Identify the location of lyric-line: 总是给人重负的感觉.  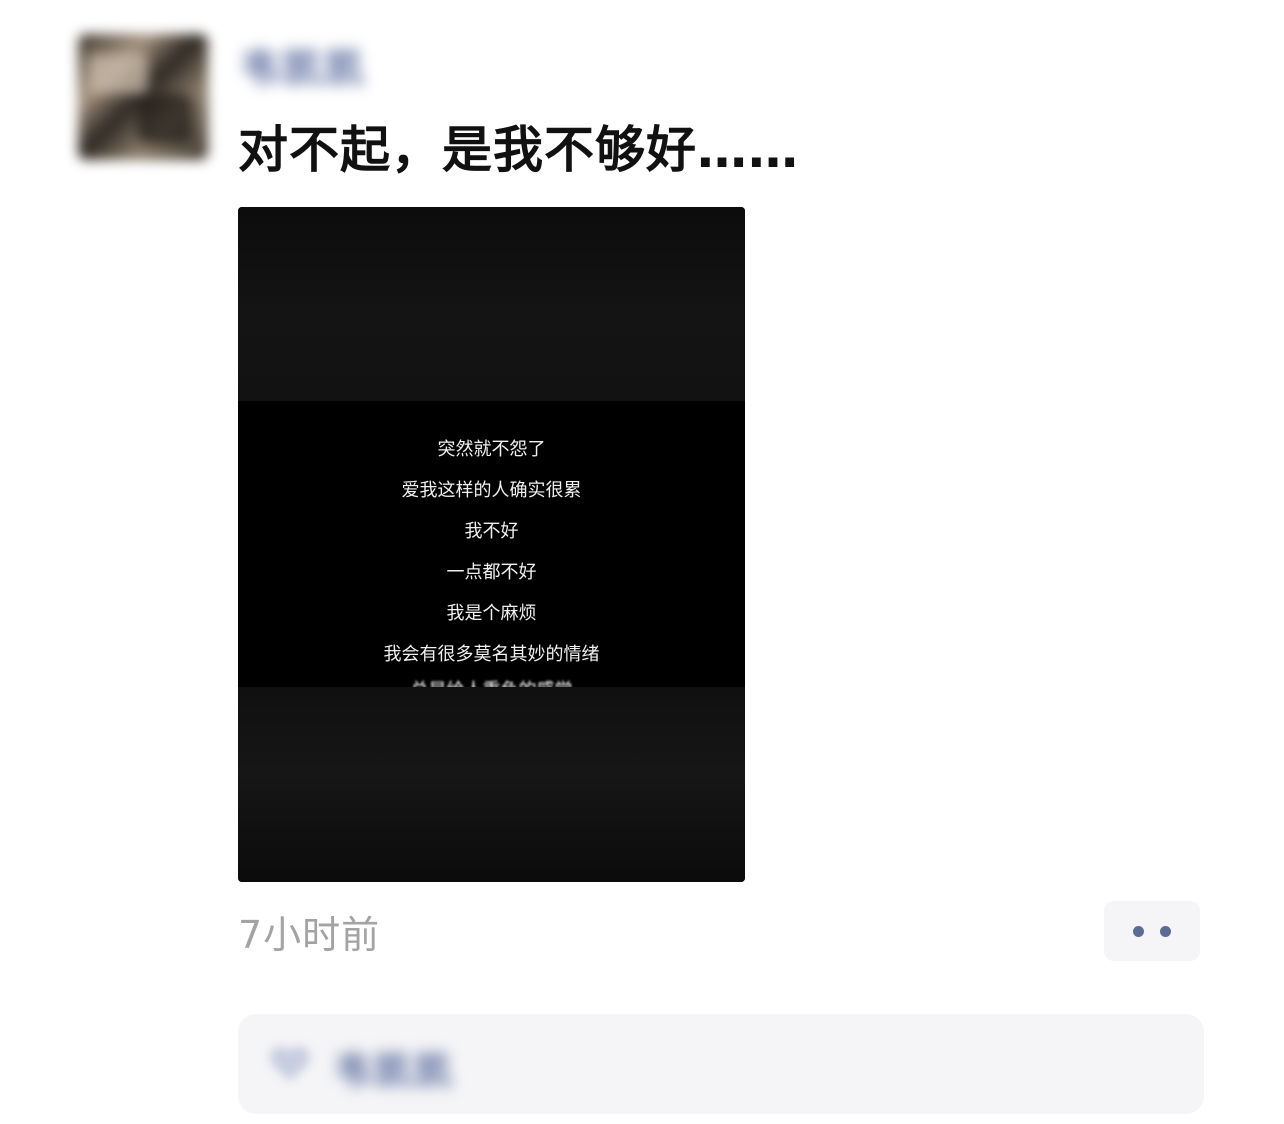
(491, 681).